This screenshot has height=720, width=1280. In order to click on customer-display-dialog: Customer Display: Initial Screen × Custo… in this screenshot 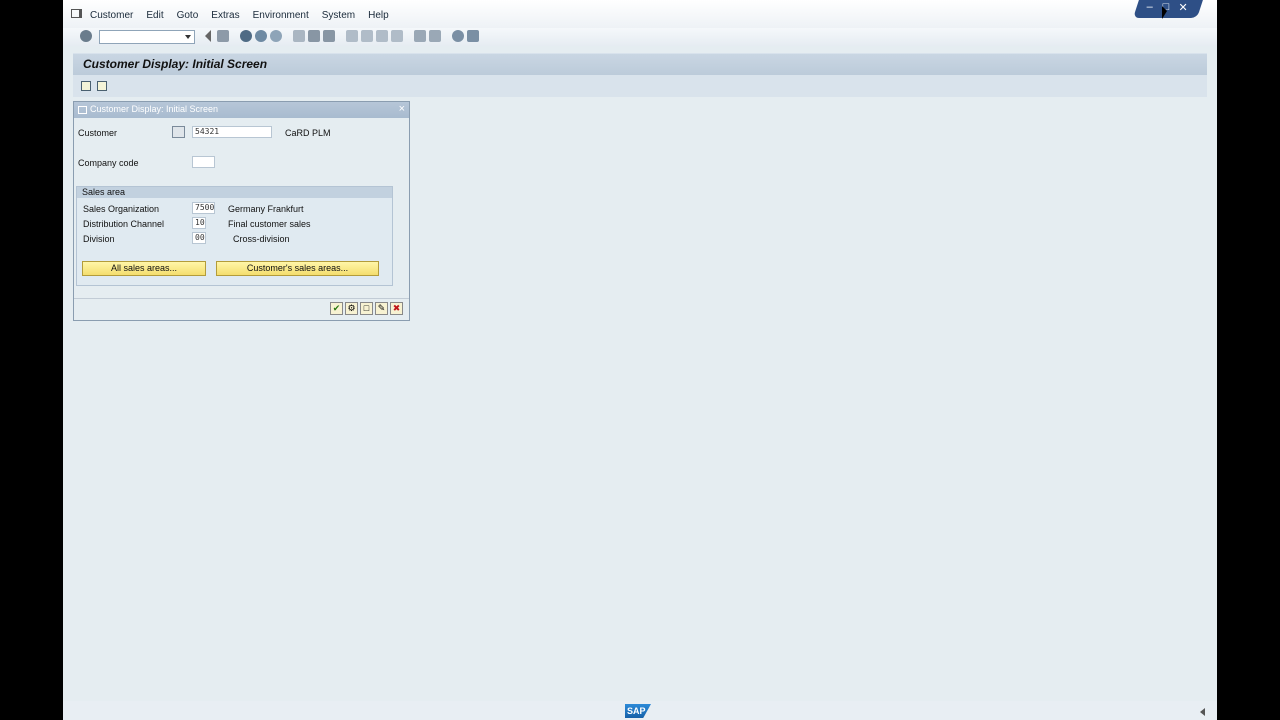, I will do `click(241, 211)`.